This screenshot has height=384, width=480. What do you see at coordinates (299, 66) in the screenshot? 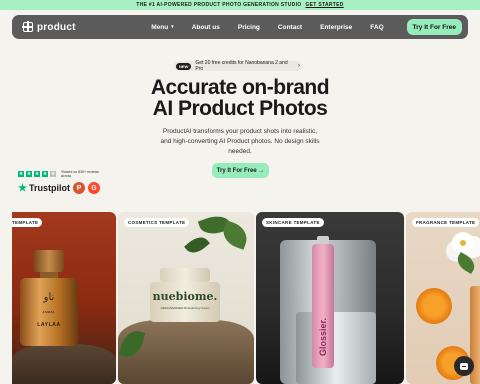
I see `chevron-right-icon: ›` at bounding box center [299, 66].